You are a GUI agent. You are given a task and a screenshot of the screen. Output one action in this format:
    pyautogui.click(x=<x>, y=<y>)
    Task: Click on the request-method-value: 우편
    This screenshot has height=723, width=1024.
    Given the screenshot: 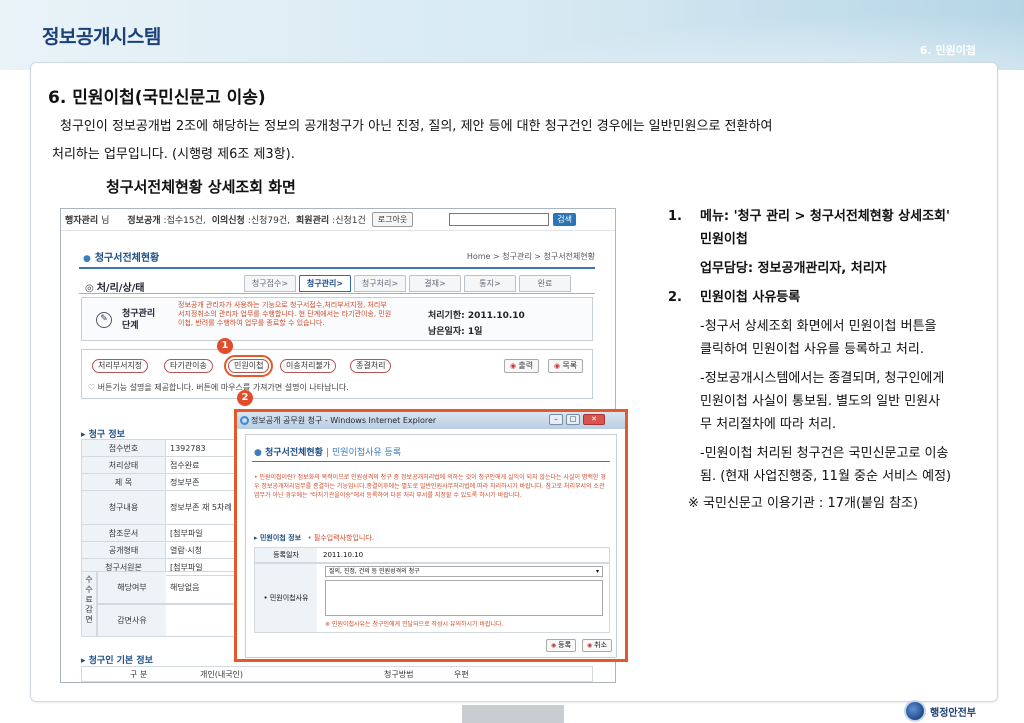 What is the action you would take?
    pyautogui.click(x=461, y=674)
    